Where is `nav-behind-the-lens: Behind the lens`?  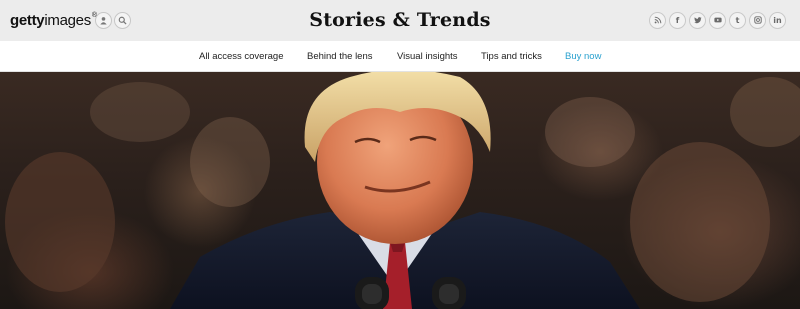 nav-behind-the-lens: Behind the lens is located at coordinates (340, 56).